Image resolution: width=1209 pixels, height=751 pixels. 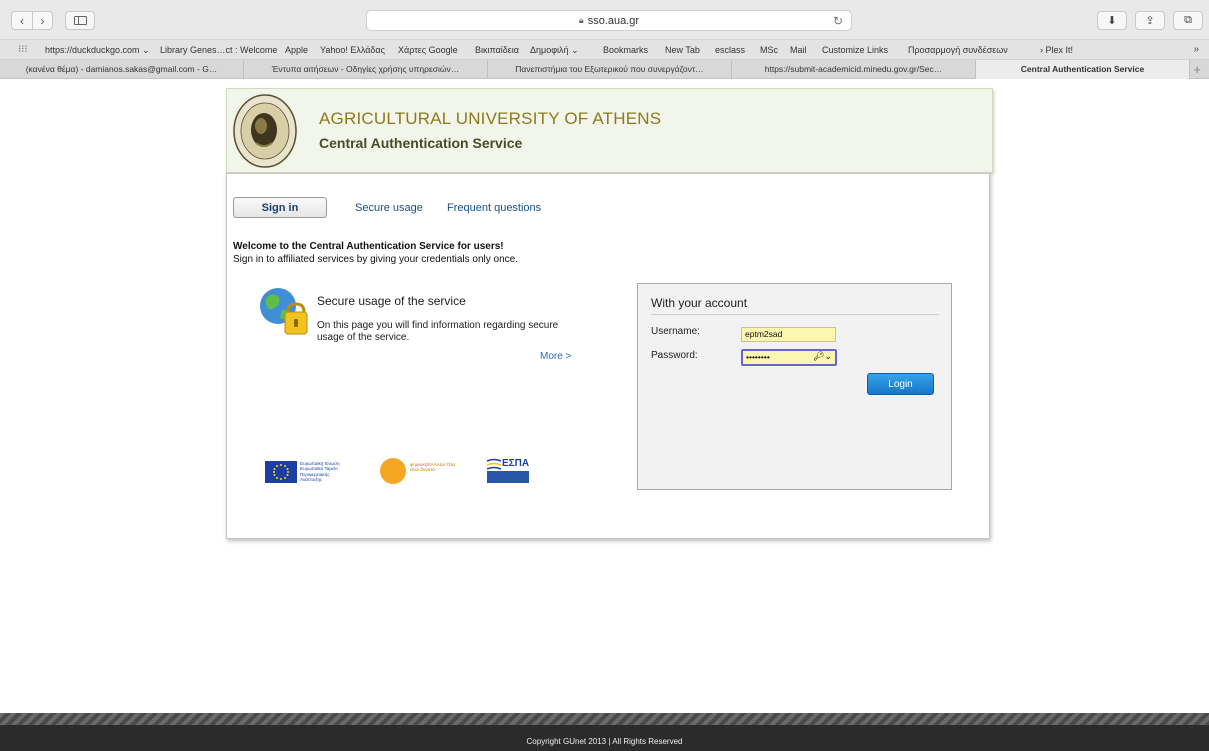 I want to click on browser-toolbar: ‹ › 🔒︎ sso.aua.gr ↻ ⬇ ⇪ ⧉, so click(x=604, y=20).